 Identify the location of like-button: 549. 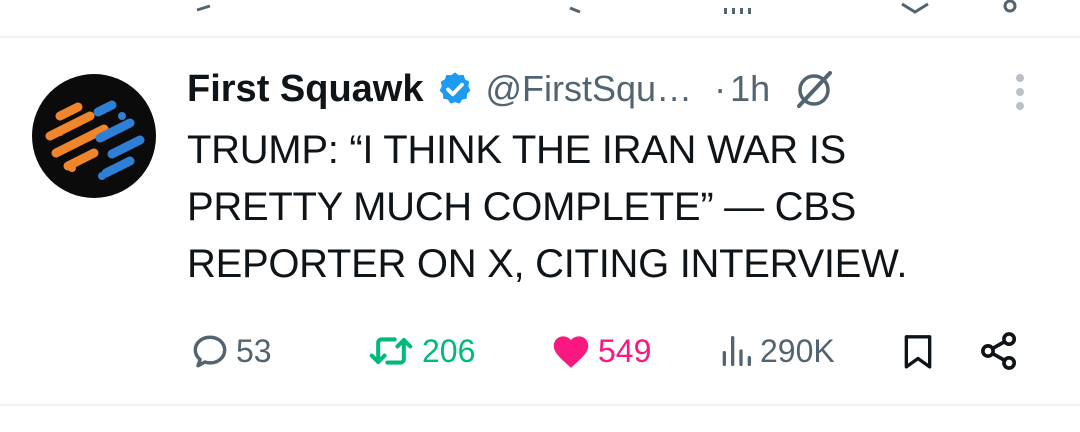
(599, 351).